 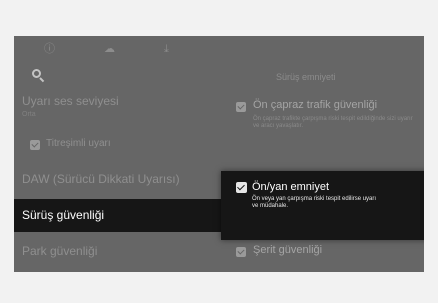 What do you see at coordinates (49, 49) in the screenshot?
I see `info-icon: ⓘ` at bounding box center [49, 49].